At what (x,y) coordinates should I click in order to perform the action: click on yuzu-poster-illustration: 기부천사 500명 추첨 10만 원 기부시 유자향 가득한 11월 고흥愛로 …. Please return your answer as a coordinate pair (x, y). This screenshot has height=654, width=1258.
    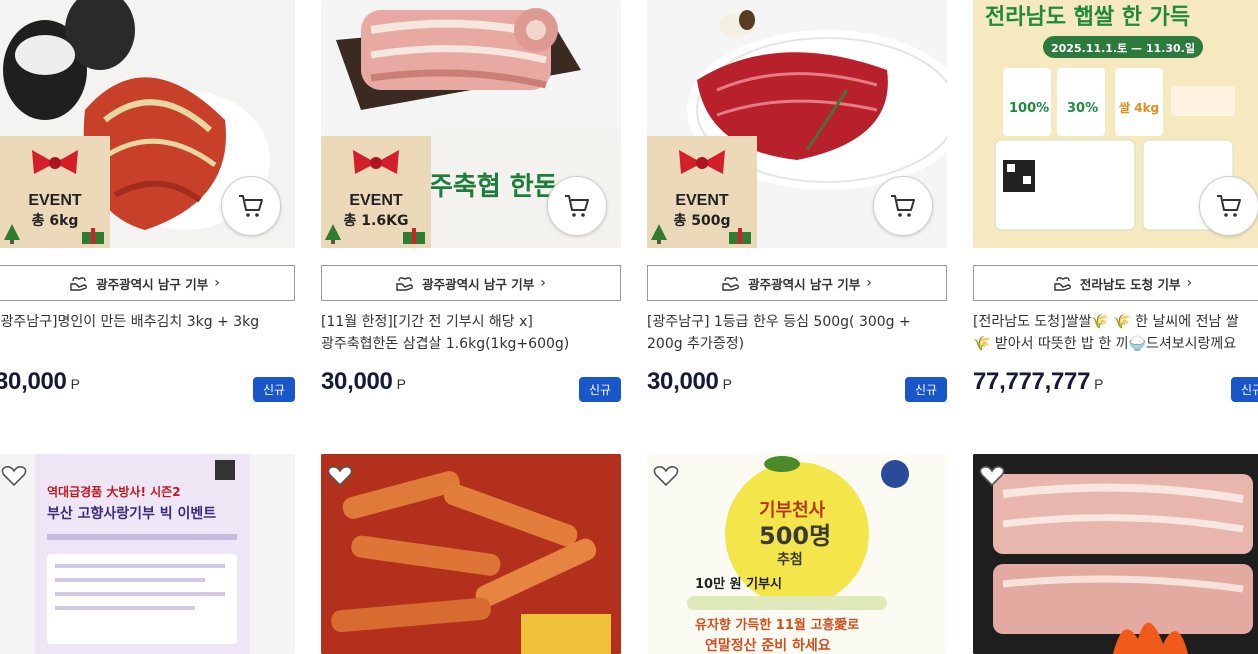
    Looking at the image, I should click on (797, 554).